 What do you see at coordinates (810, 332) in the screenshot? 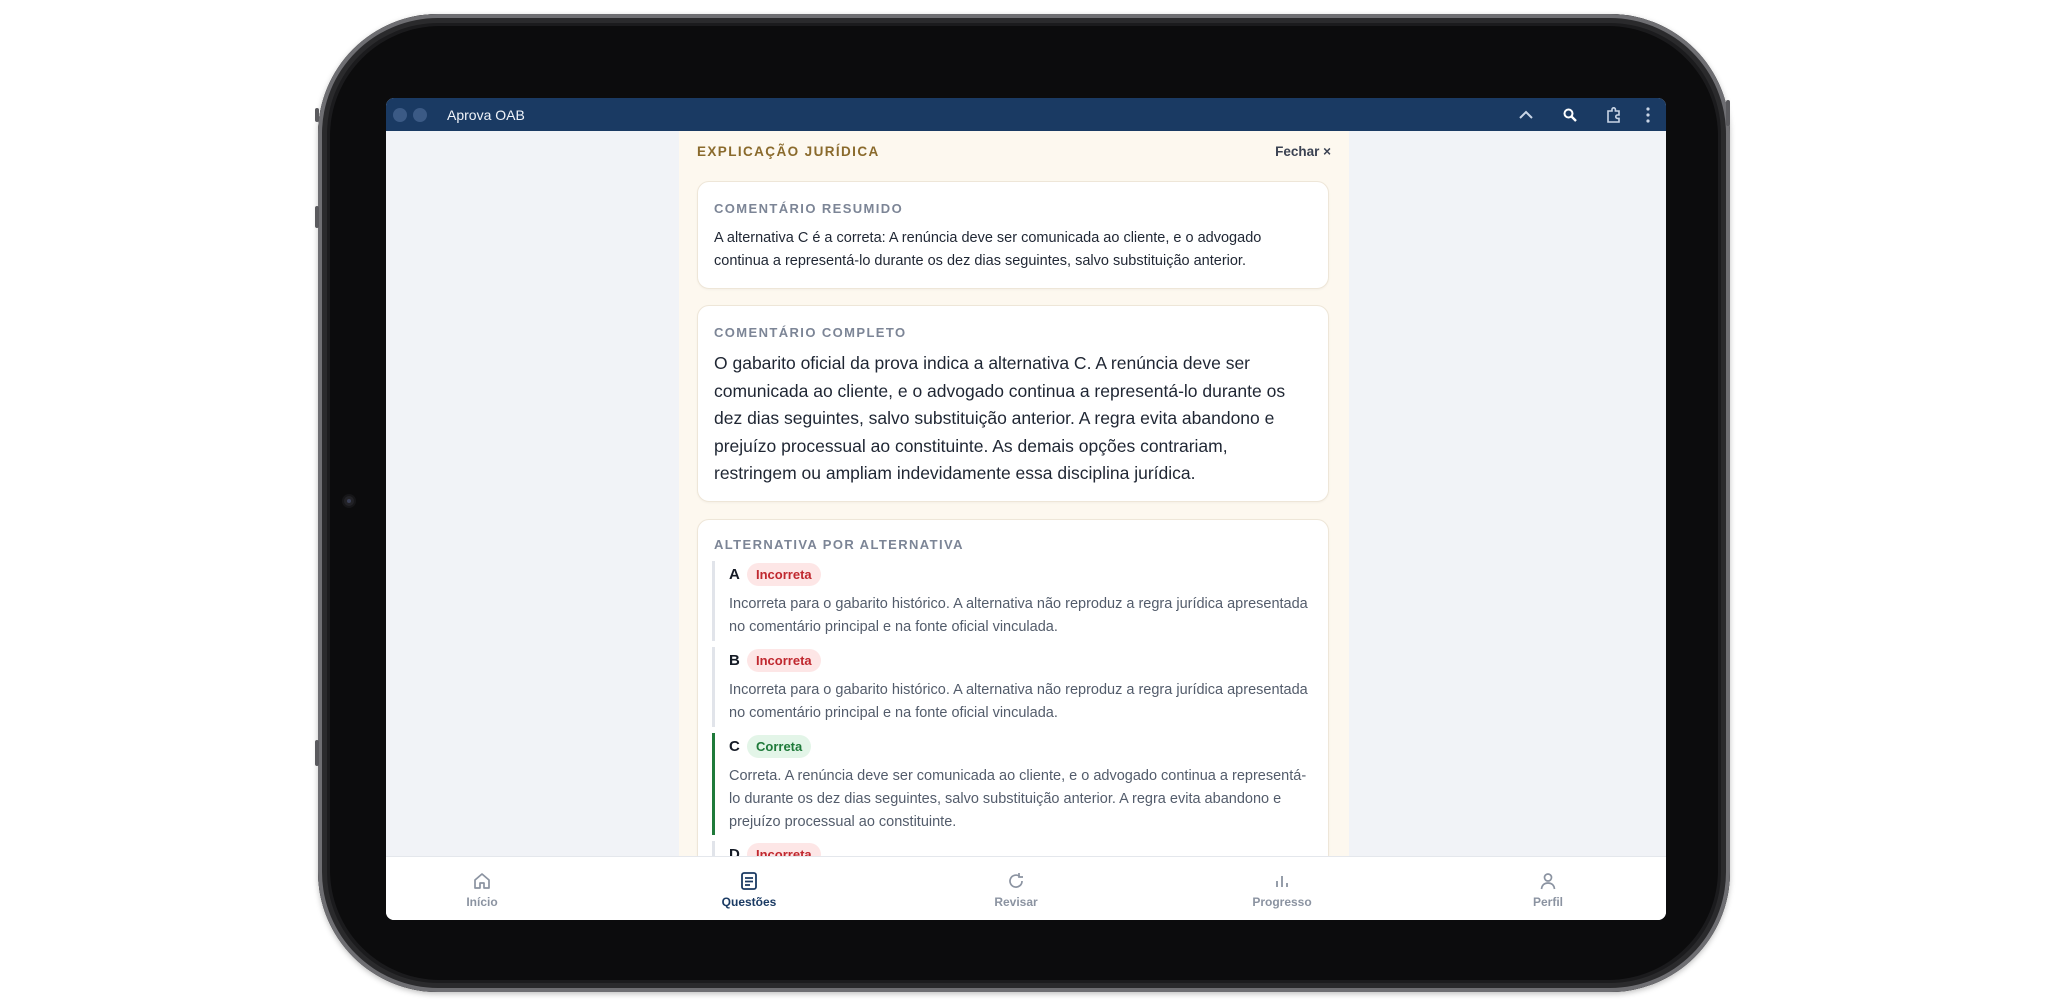
I see `full-comment-label: COMENTÁRIO COMPLETO` at bounding box center [810, 332].